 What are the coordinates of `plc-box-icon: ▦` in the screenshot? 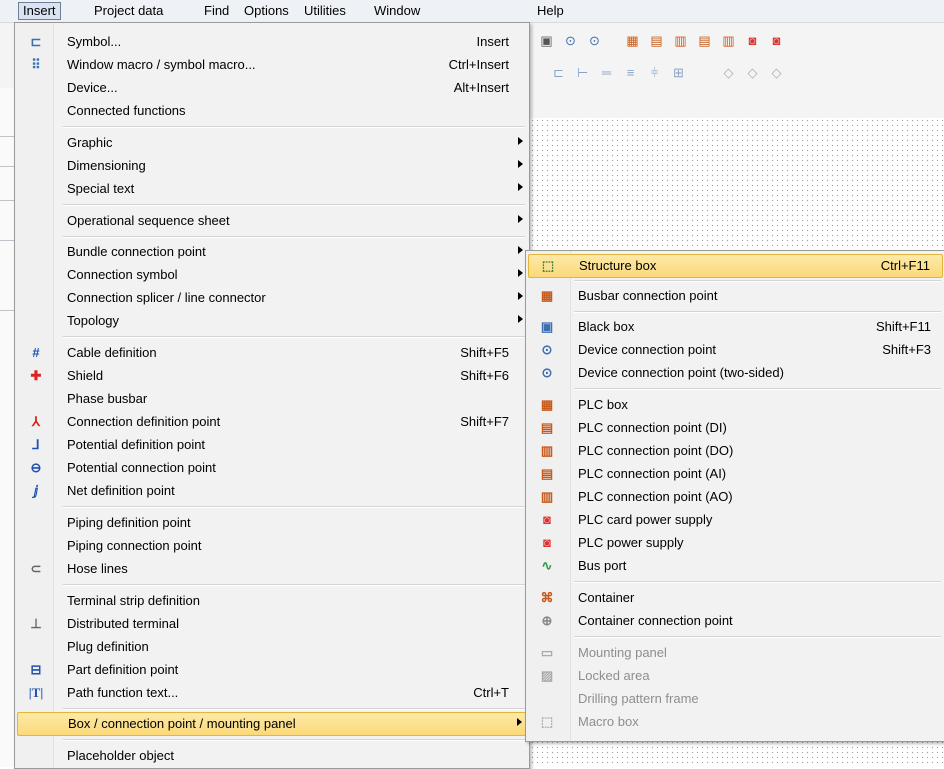 It's located at (547, 404).